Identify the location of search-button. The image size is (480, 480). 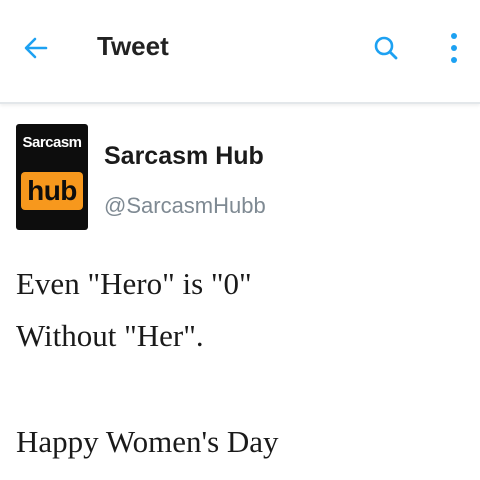
(386, 50).